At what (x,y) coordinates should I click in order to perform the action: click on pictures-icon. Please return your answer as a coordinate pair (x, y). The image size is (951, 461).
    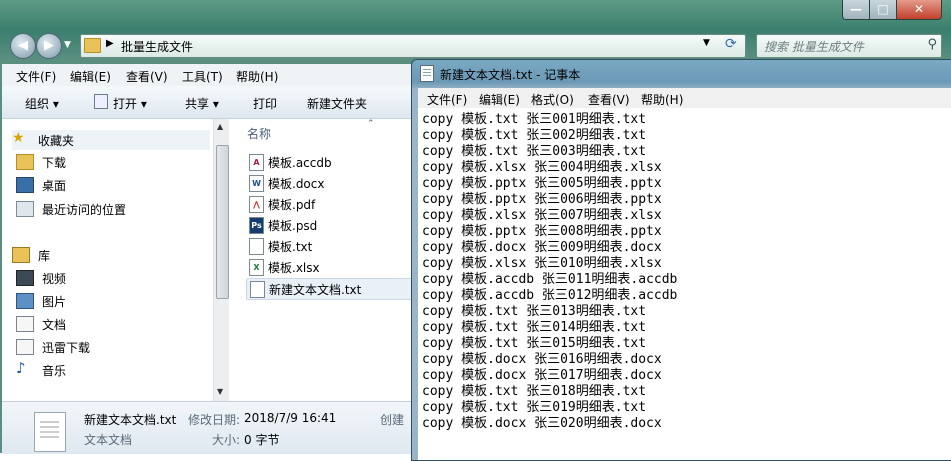
    Looking at the image, I should click on (25, 301).